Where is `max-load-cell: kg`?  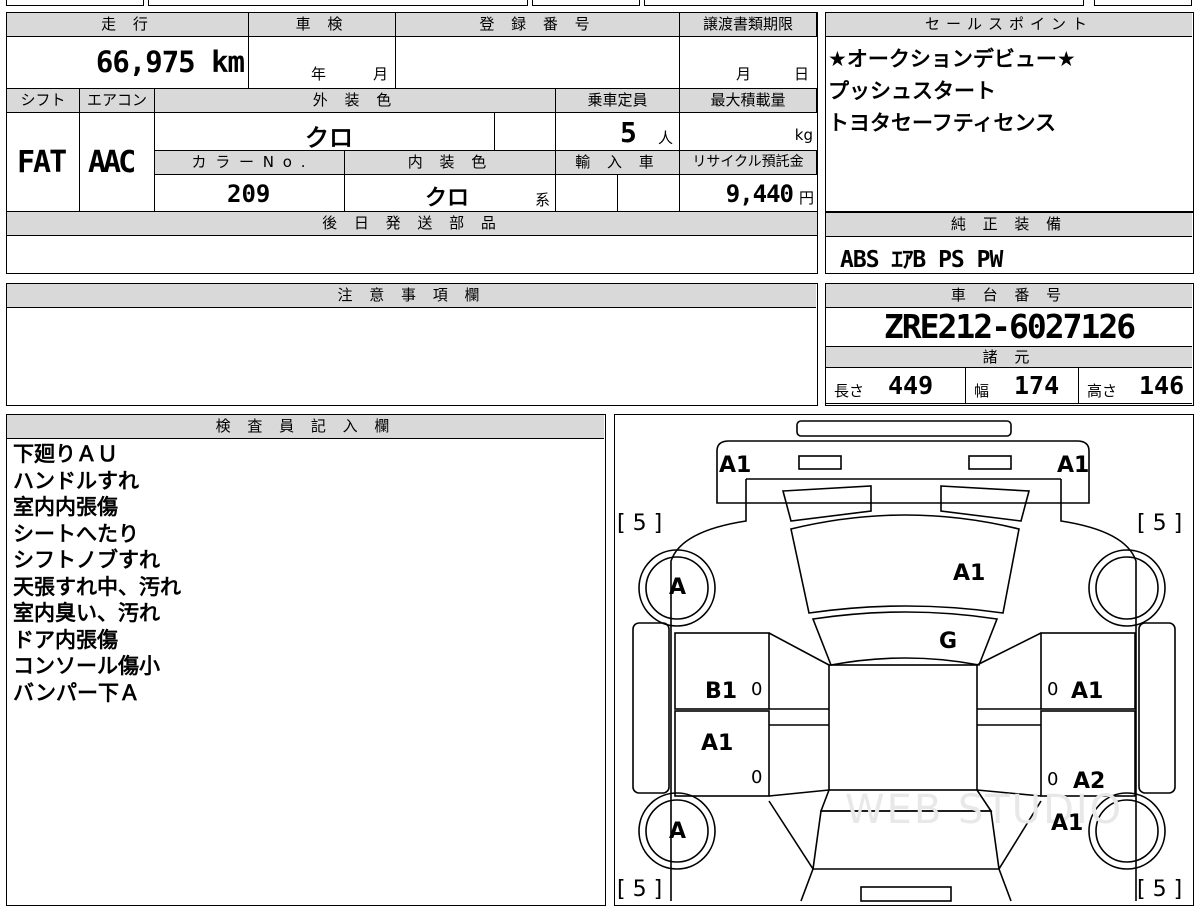 max-load-cell: kg is located at coordinates (748, 132).